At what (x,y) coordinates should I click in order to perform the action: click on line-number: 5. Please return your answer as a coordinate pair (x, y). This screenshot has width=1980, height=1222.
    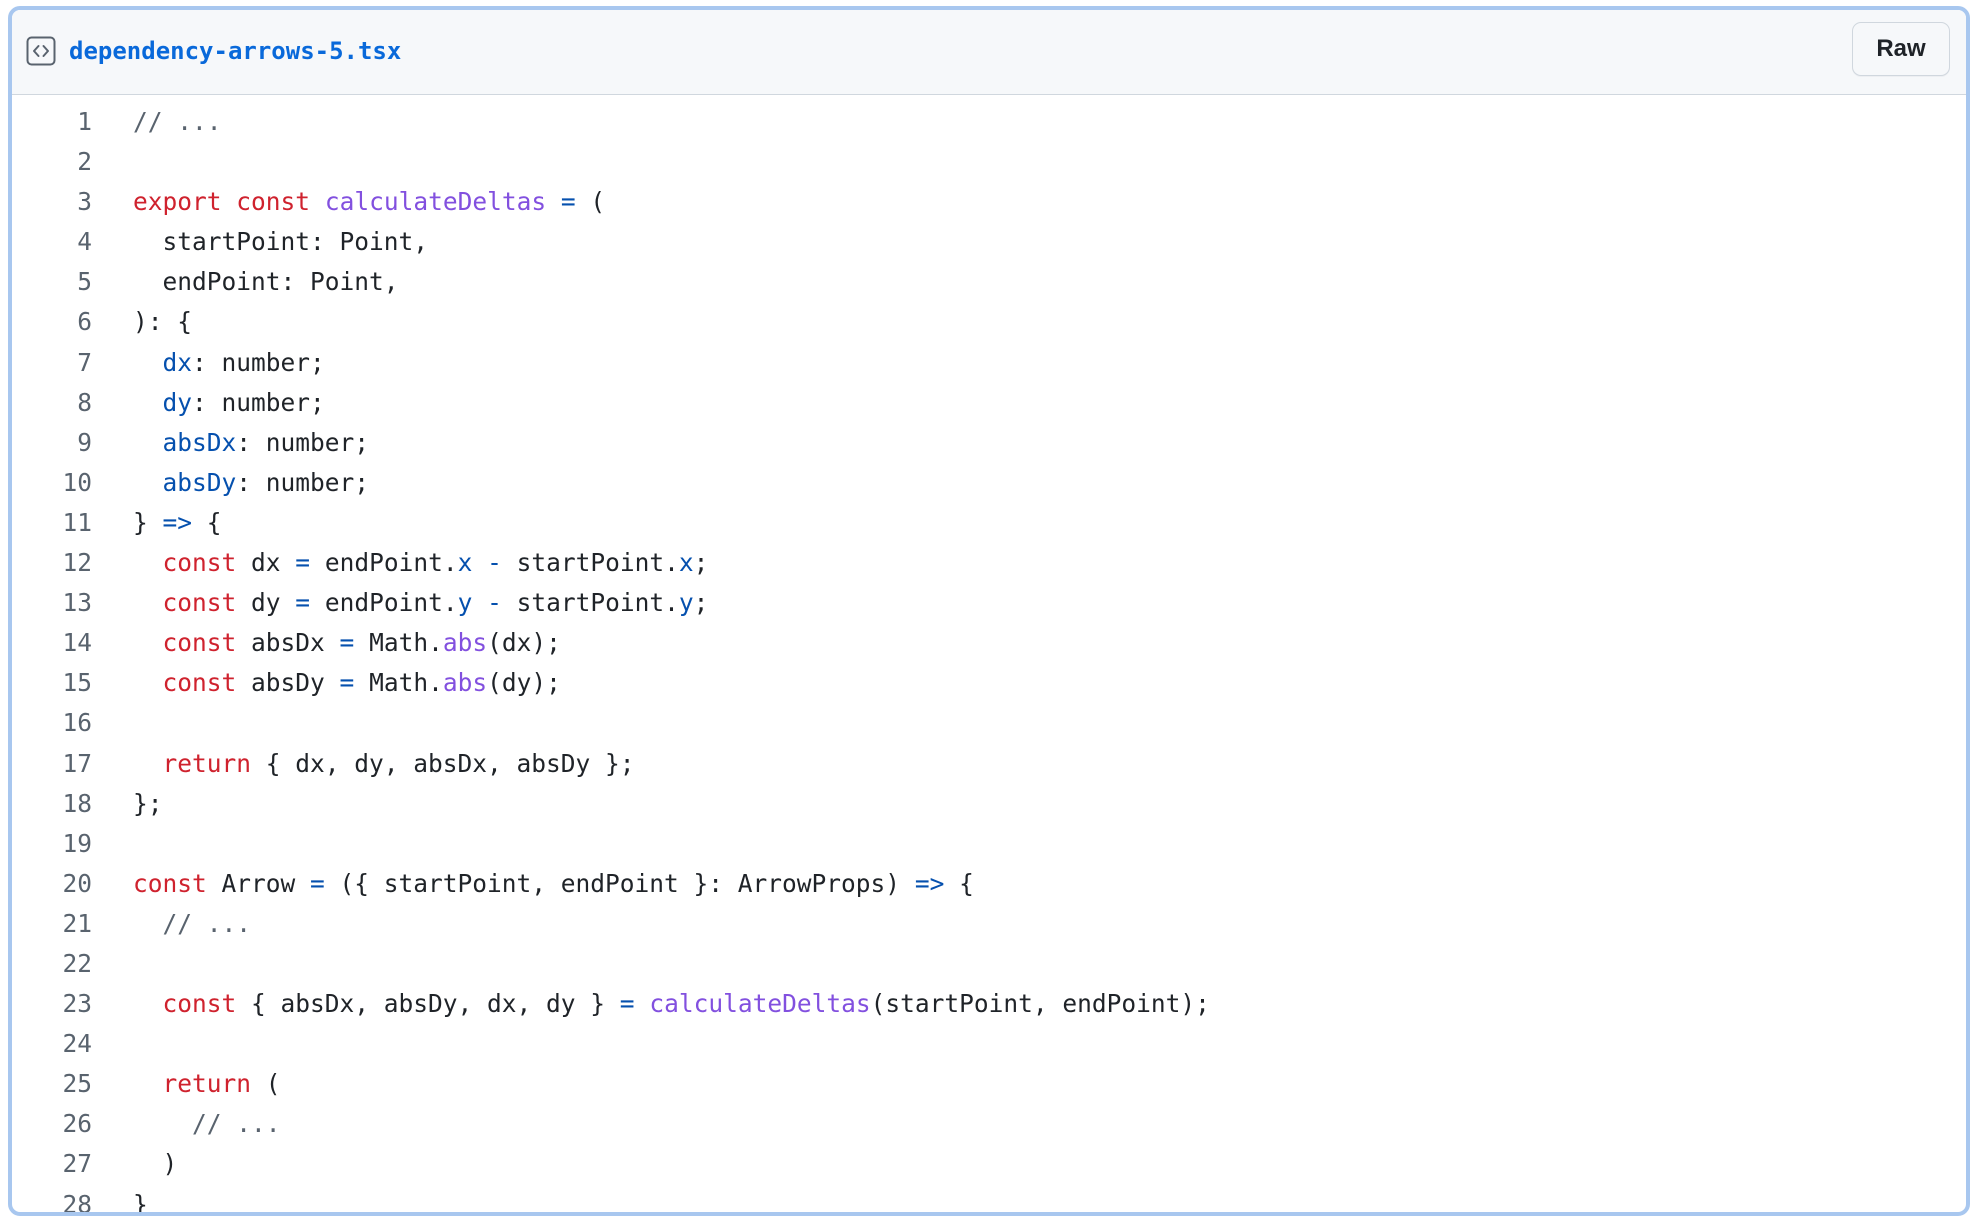
    Looking at the image, I should click on (52, 282).